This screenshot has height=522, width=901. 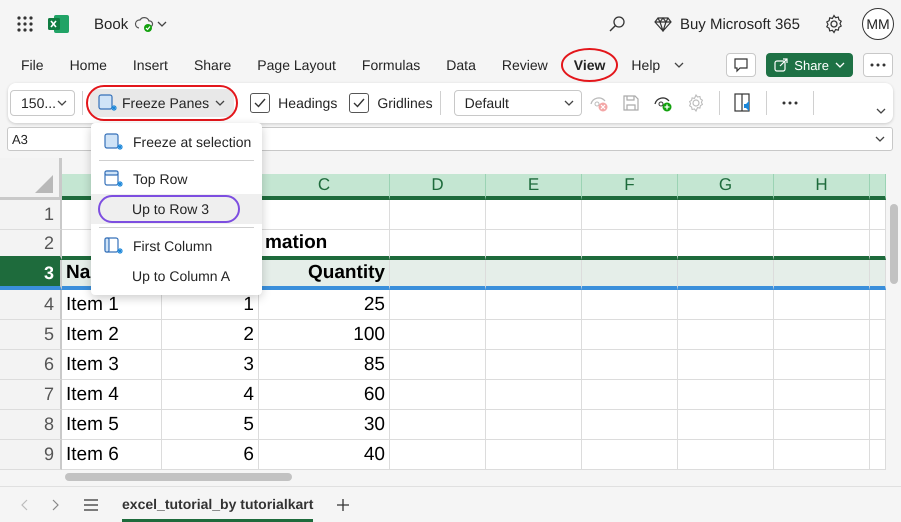 I want to click on sheet-view-dropdown: Default, so click(x=518, y=103).